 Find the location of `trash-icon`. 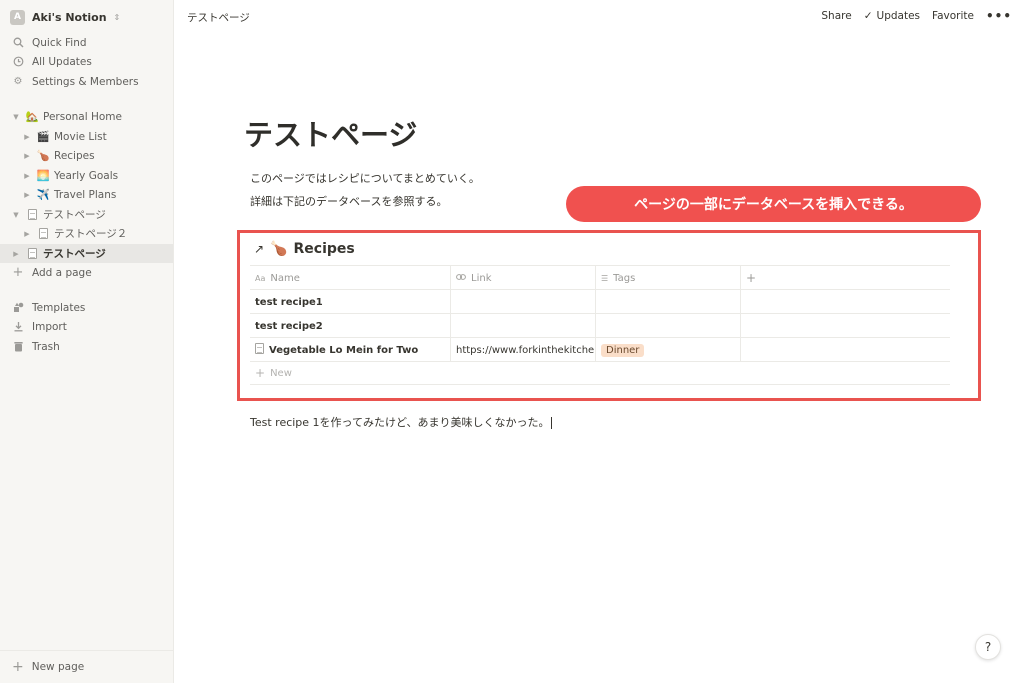

trash-icon is located at coordinates (18, 346).